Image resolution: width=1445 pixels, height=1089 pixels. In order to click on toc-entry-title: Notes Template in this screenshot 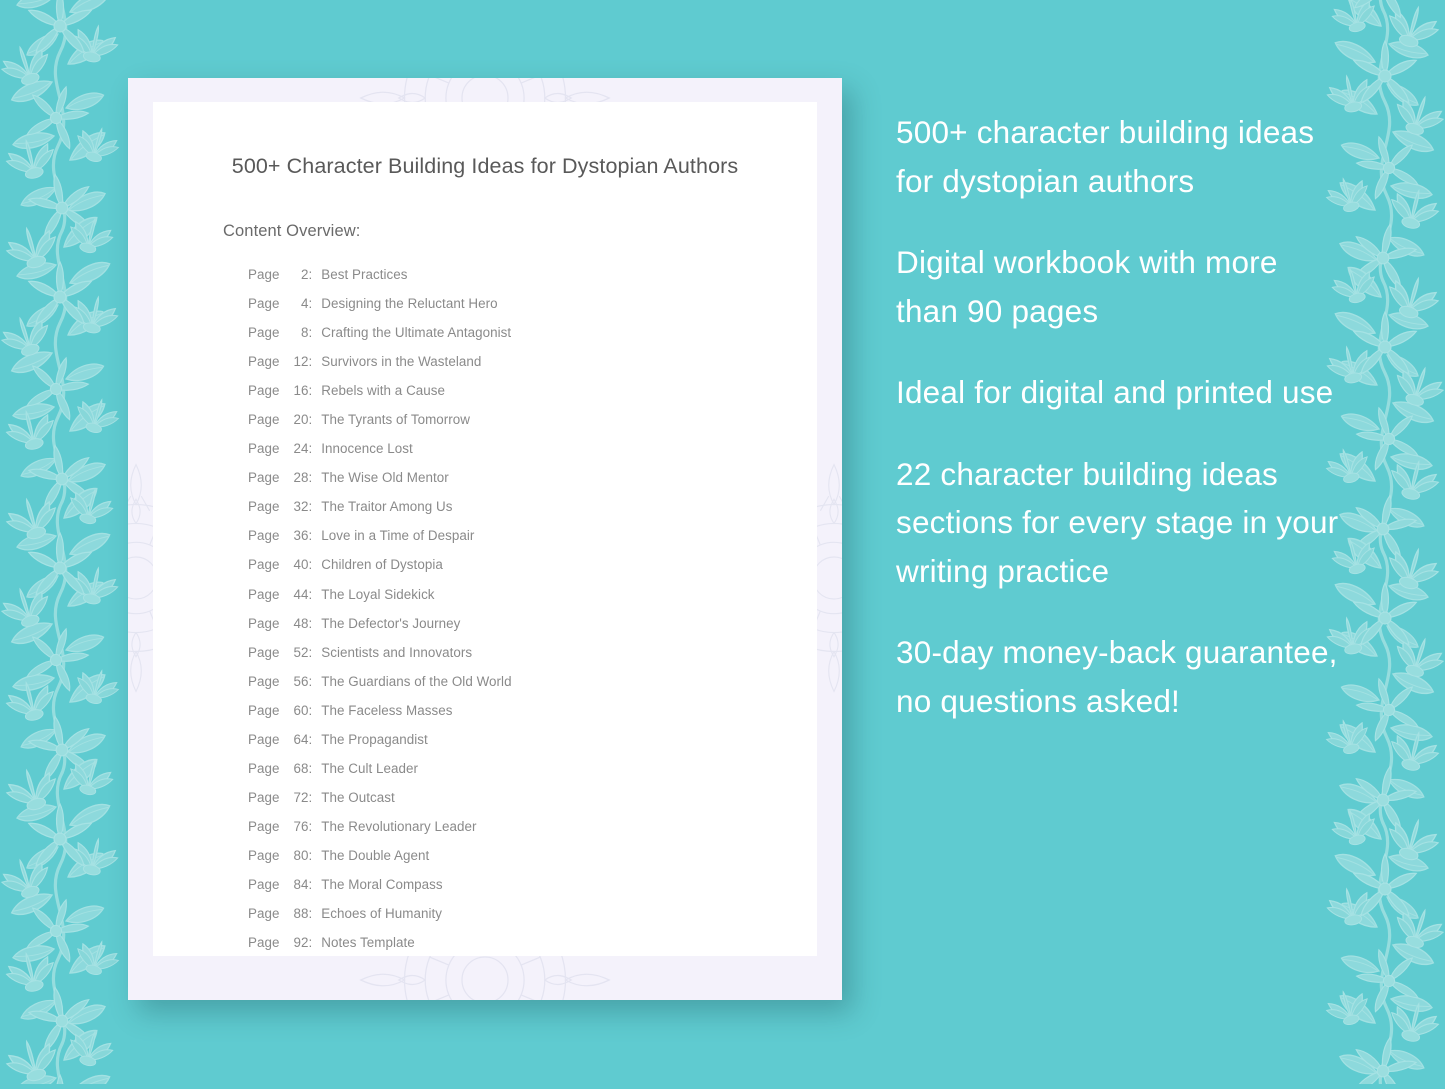, I will do `click(368, 943)`.